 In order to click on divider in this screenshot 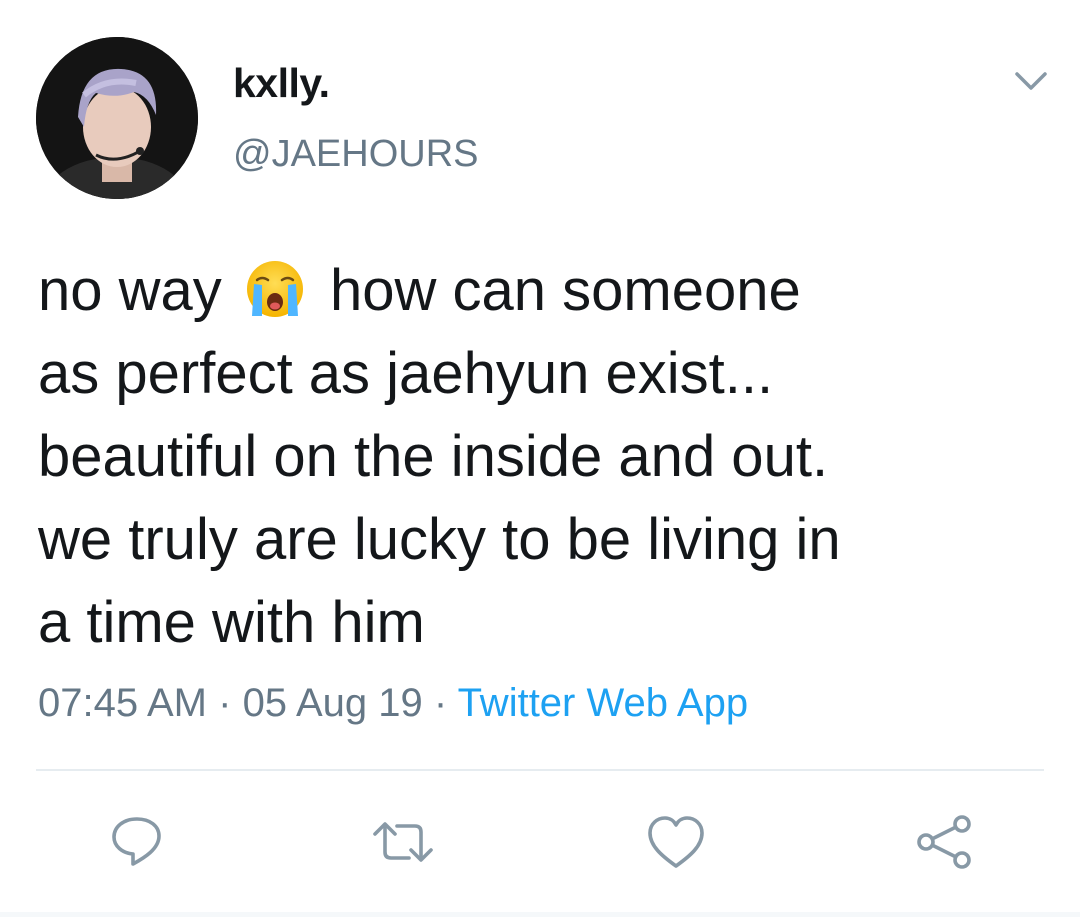, I will do `click(540, 770)`.